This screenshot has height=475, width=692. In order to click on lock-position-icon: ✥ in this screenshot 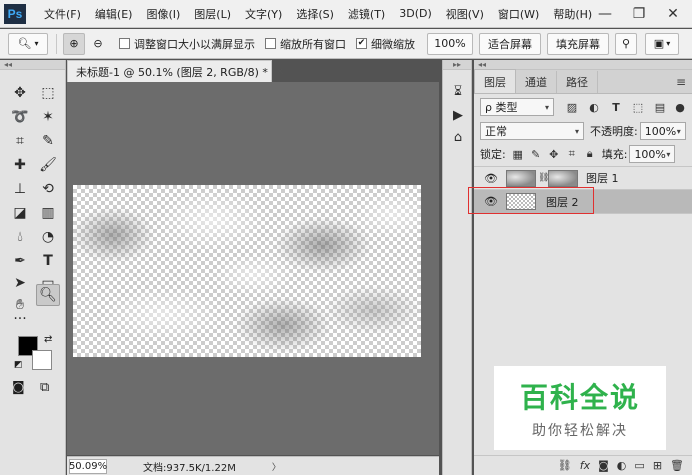, I will do `click(554, 154)`.